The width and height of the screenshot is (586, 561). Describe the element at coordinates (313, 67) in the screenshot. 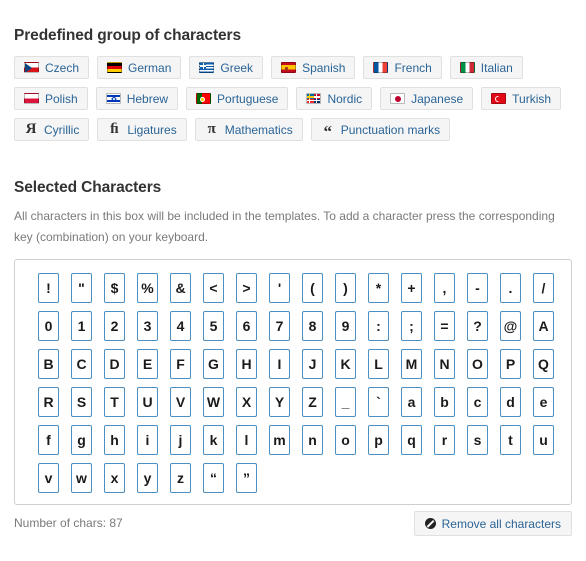

I see `predefined-group-button-spanish: Spanish` at that location.